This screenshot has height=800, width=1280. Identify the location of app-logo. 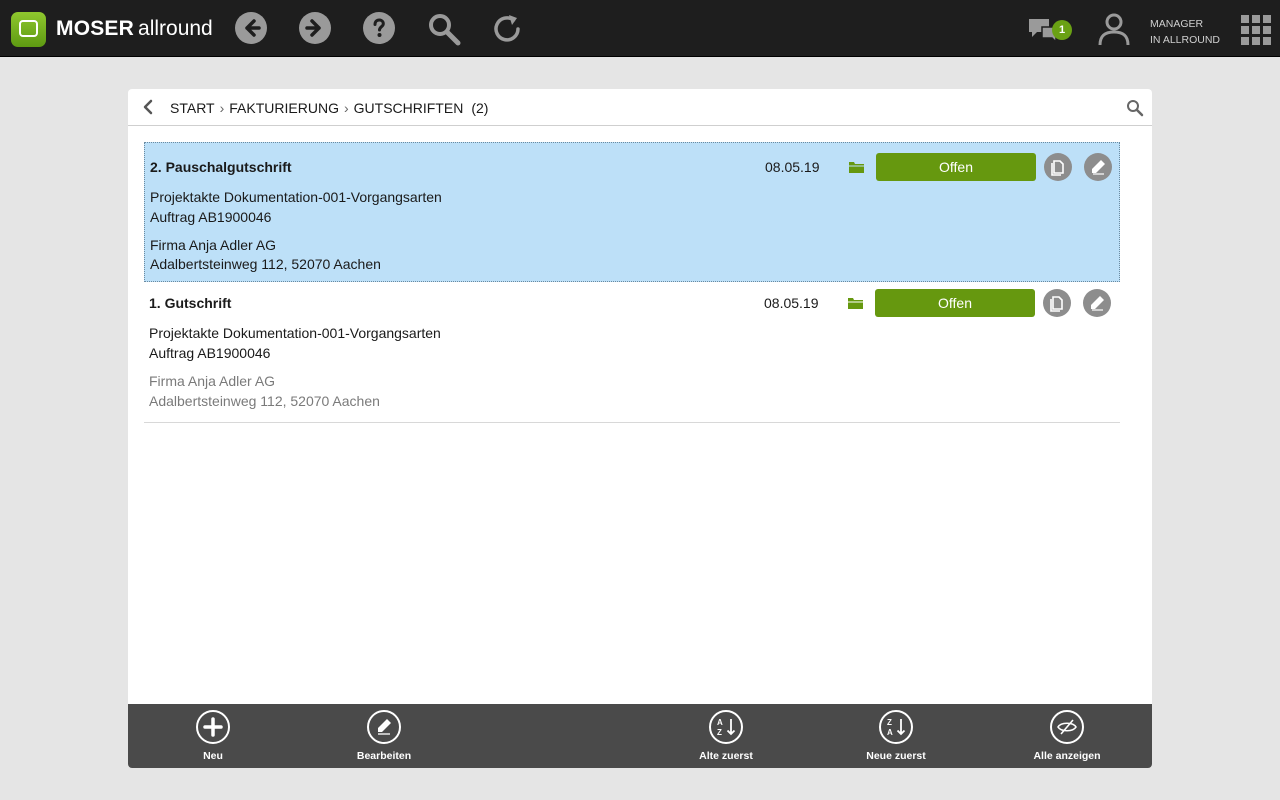
(28, 29).